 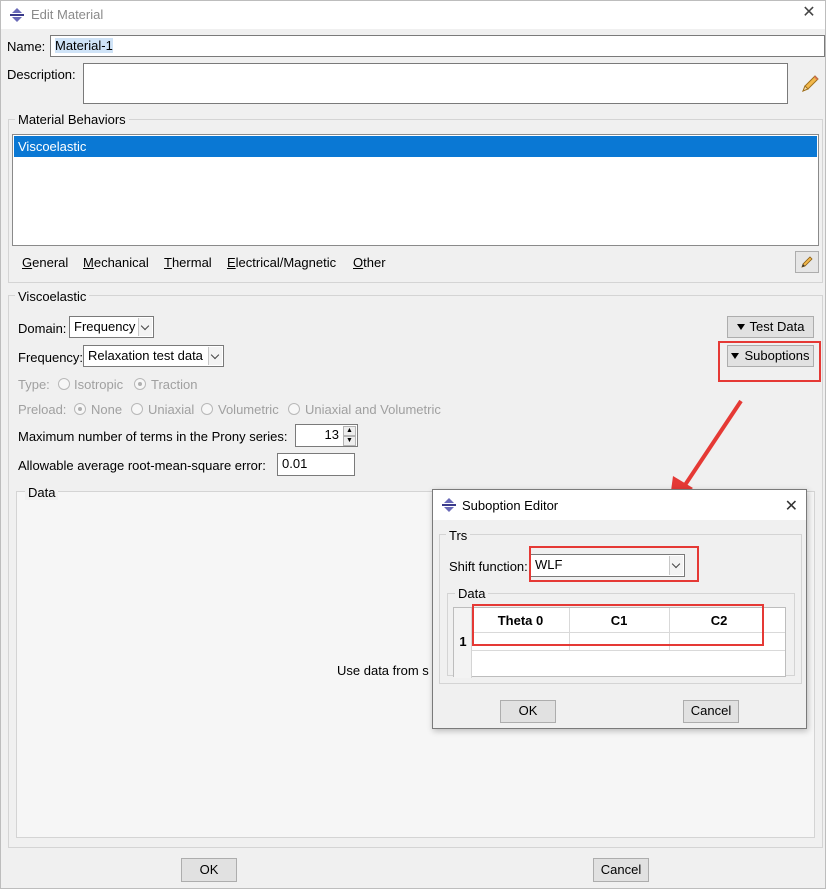 I want to click on type-label: Type:, so click(x=34, y=384).